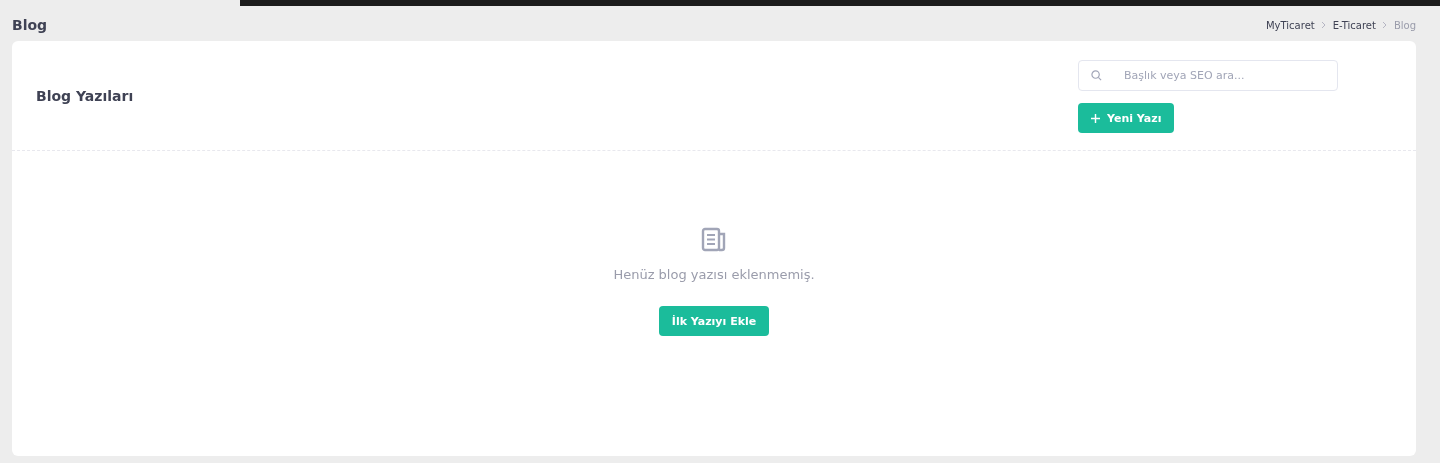  What do you see at coordinates (1354, 25) in the screenshot?
I see `breadcrumb-link: E-Ticaret` at bounding box center [1354, 25].